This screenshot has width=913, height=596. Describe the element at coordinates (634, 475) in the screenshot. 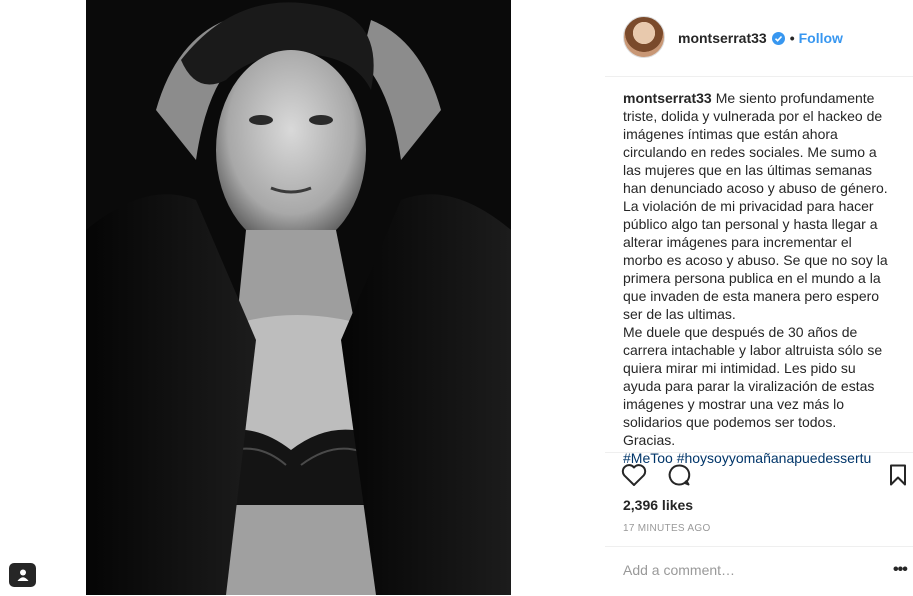

I see `heart-icon` at that location.